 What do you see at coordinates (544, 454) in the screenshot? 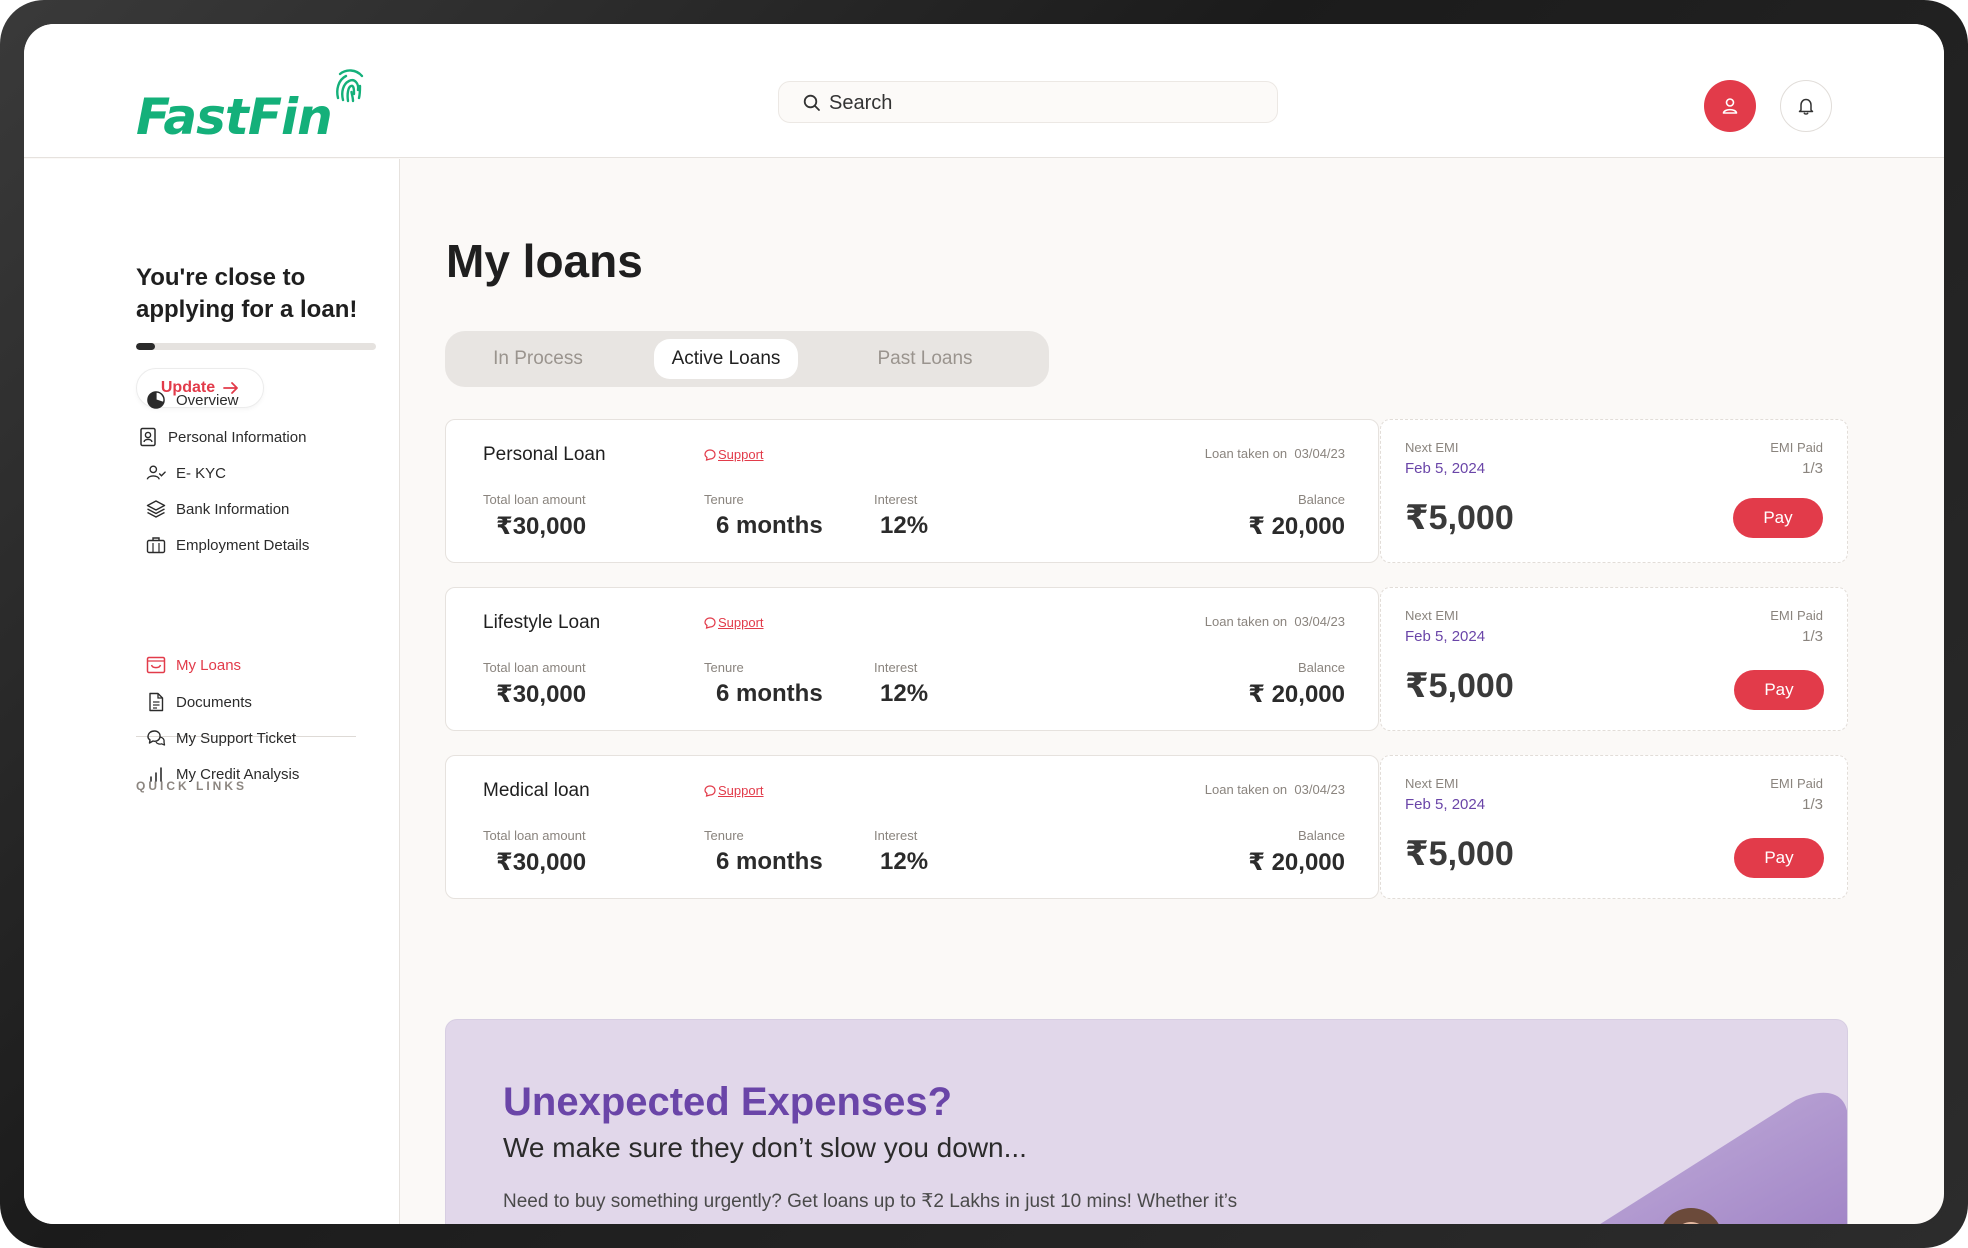
I see `loan-name: Personal Loan` at bounding box center [544, 454].